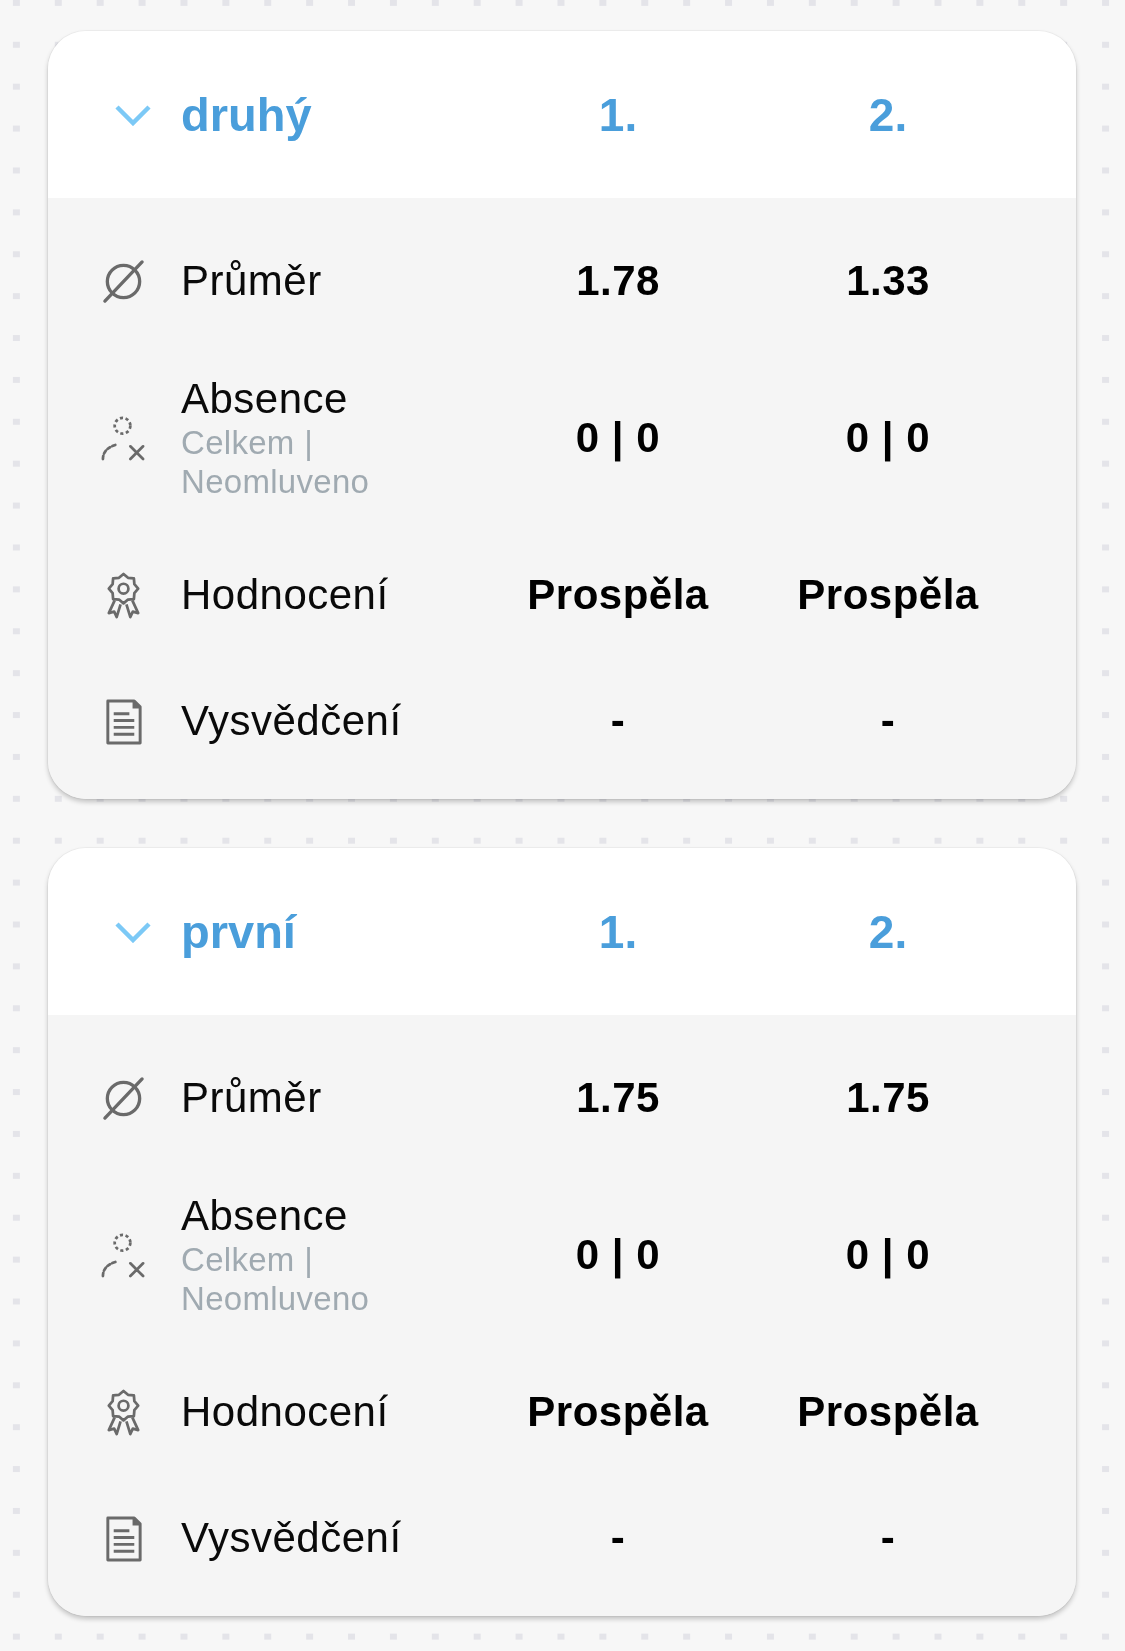  Describe the element at coordinates (238, 931) in the screenshot. I see `card-title: první` at that location.